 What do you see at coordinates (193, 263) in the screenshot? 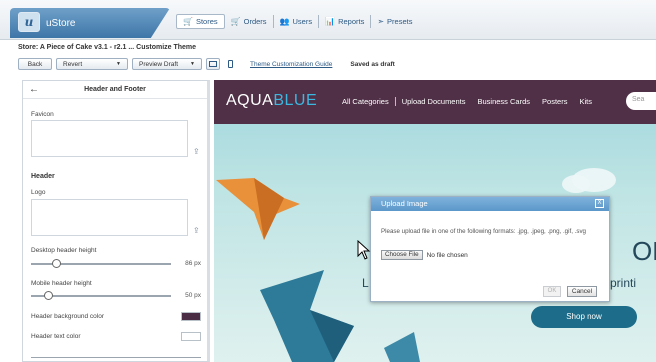
I see `desktop-height-value: 86 px` at bounding box center [193, 263].